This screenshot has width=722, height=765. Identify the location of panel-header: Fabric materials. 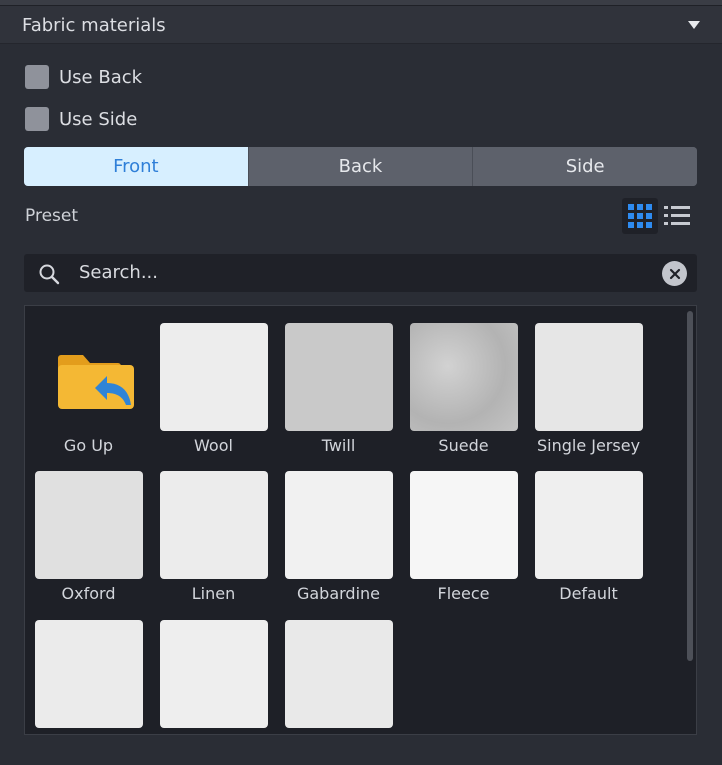
(361, 25).